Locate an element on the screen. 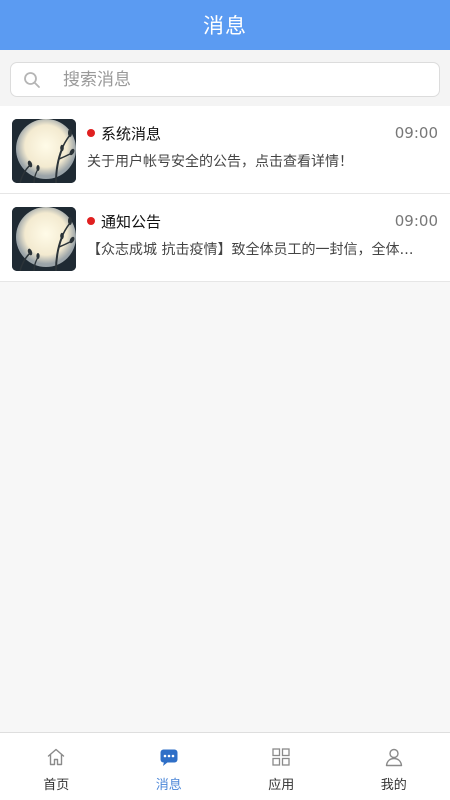 The height and width of the screenshot is (800, 450). message-title: 系统消息 is located at coordinates (131, 133).